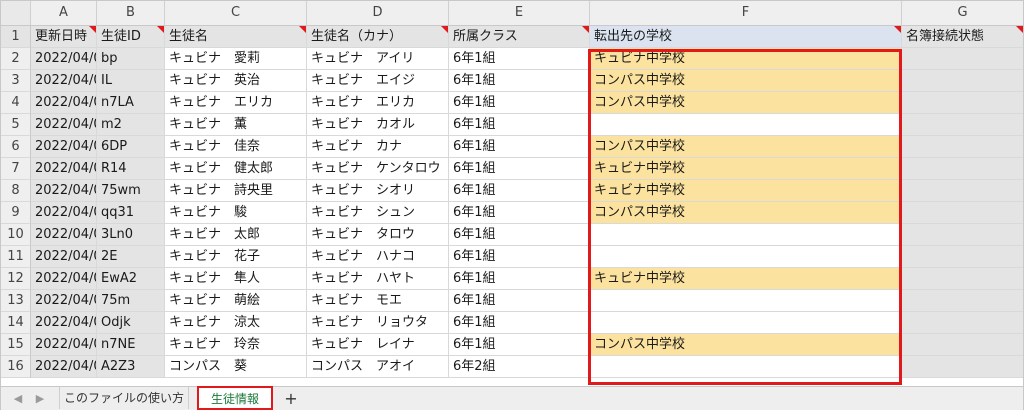 This screenshot has width=1024, height=410. I want to click on cell-student-id: m2, so click(131, 125).